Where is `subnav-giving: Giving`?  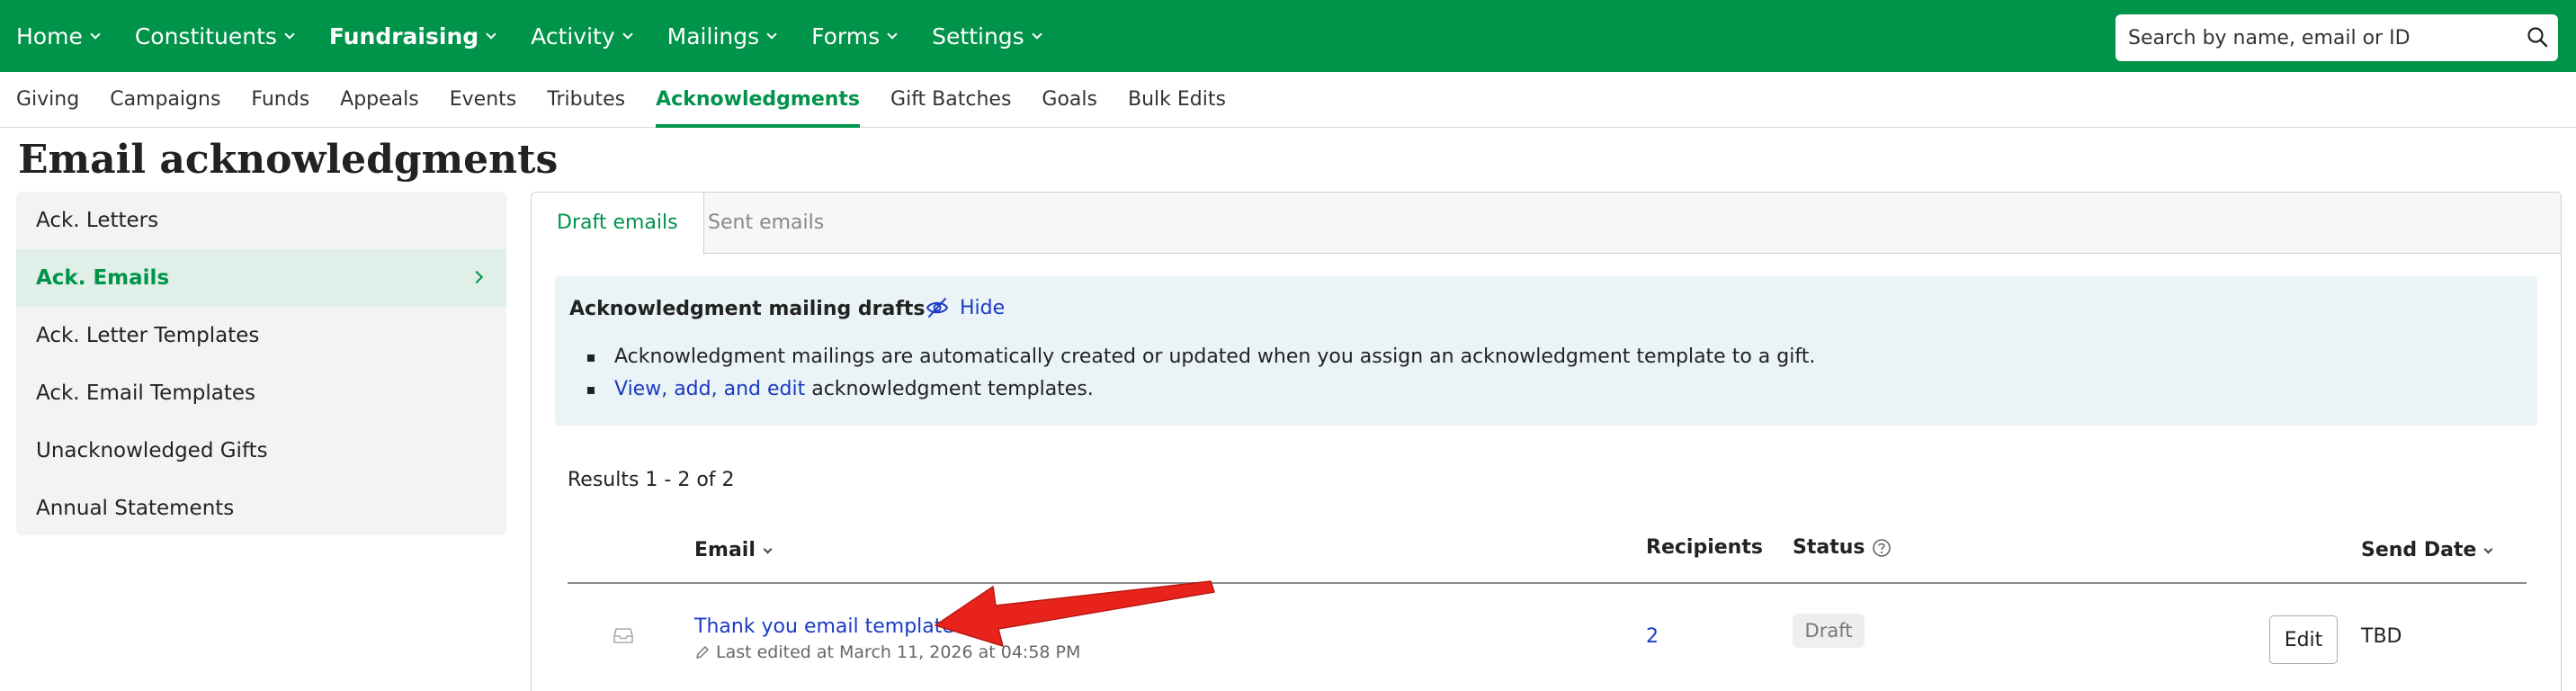
subnav-giving: Giving is located at coordinates (47, 100).